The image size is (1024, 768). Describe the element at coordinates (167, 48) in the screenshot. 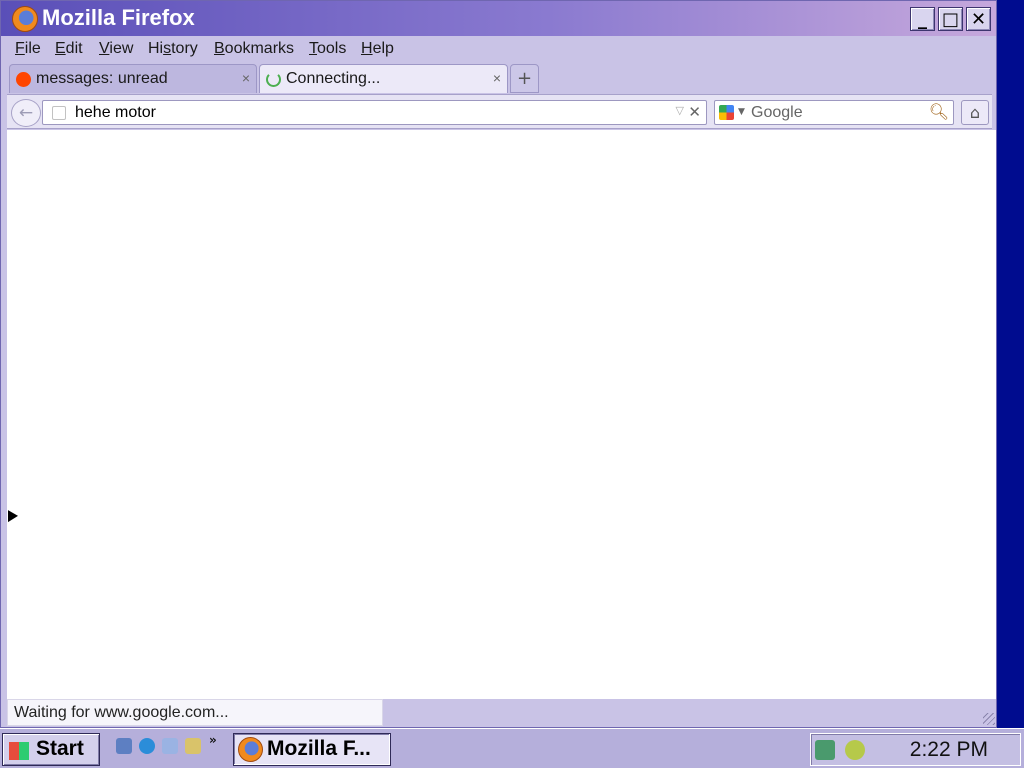

I see `menu-history-accesskey: s` at that location.